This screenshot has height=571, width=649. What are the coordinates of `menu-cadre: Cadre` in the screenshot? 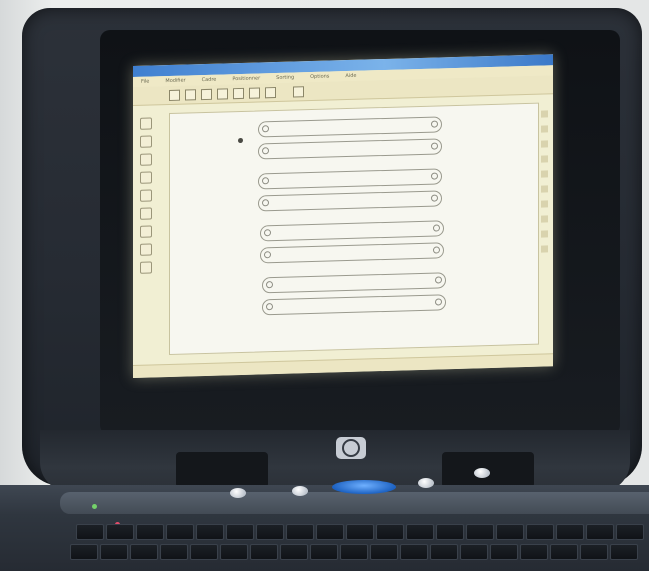 It's located at (209, 80).